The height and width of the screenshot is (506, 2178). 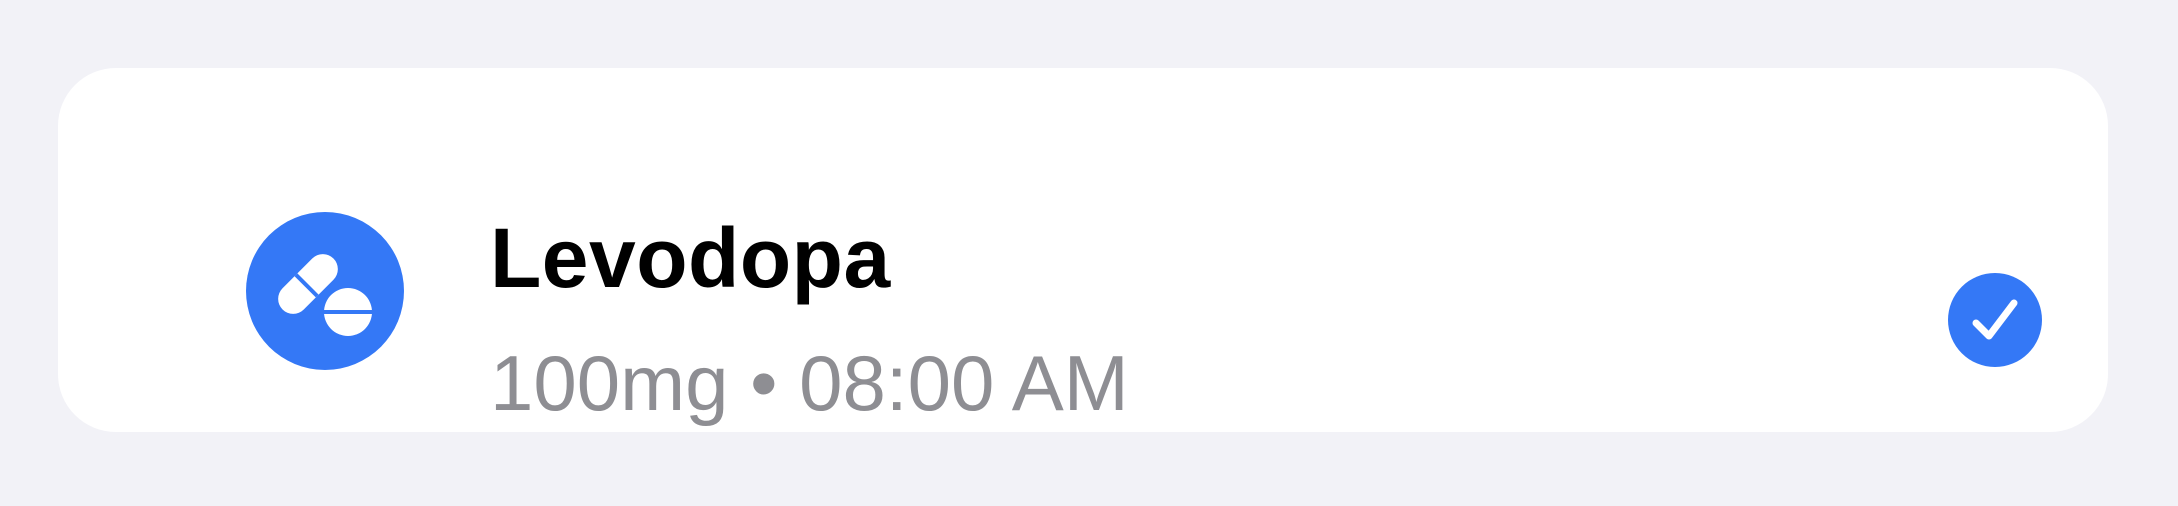 I want to click on medication-dose-time: 100mg • 08:00 AM, so click(x=809, y=383).